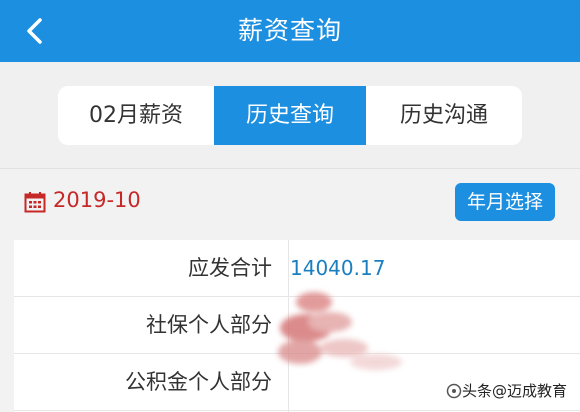 The width and height of the screenshot is (580, 412). I want to click on page-title: 薪资查询, so click(289, 30).